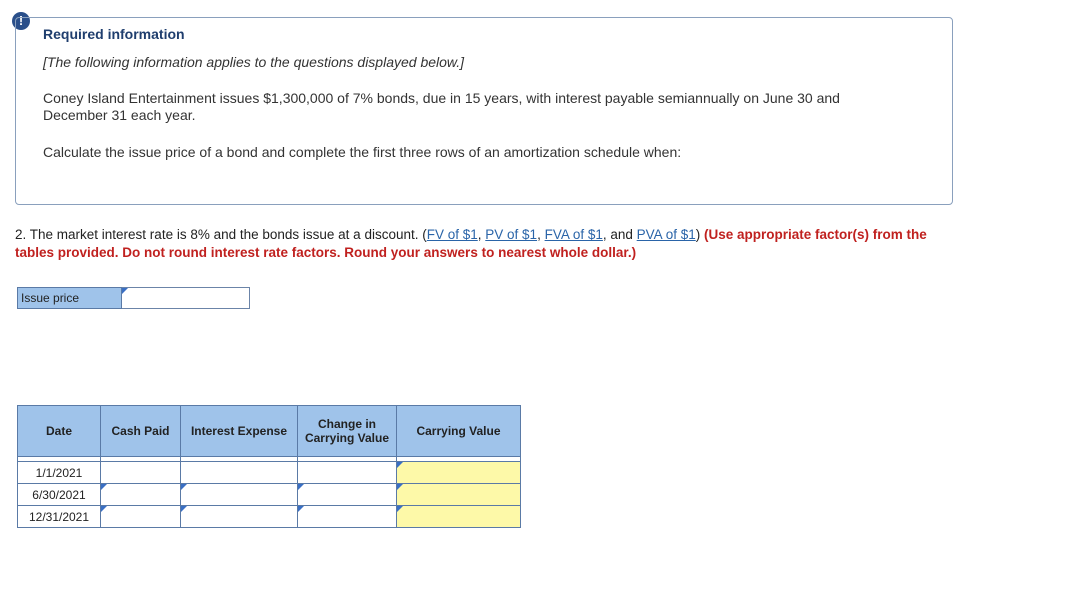 The width and height of the screenshot is (1068, 592). I want to click on fv-link: FV of $1, so click(452, 234).